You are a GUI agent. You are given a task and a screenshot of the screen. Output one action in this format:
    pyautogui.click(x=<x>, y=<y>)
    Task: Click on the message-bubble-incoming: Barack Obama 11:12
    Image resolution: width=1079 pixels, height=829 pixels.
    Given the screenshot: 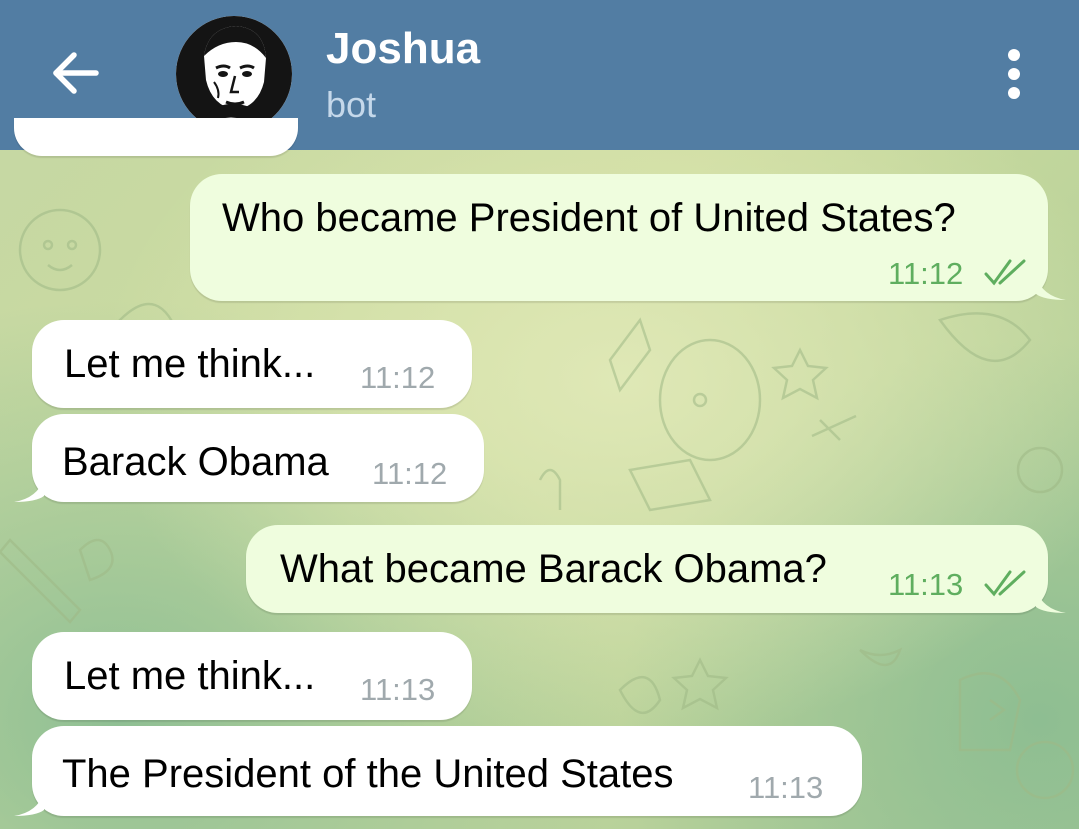 What is the action you would take?
    pyautogui.click(x=258, y=458)
    